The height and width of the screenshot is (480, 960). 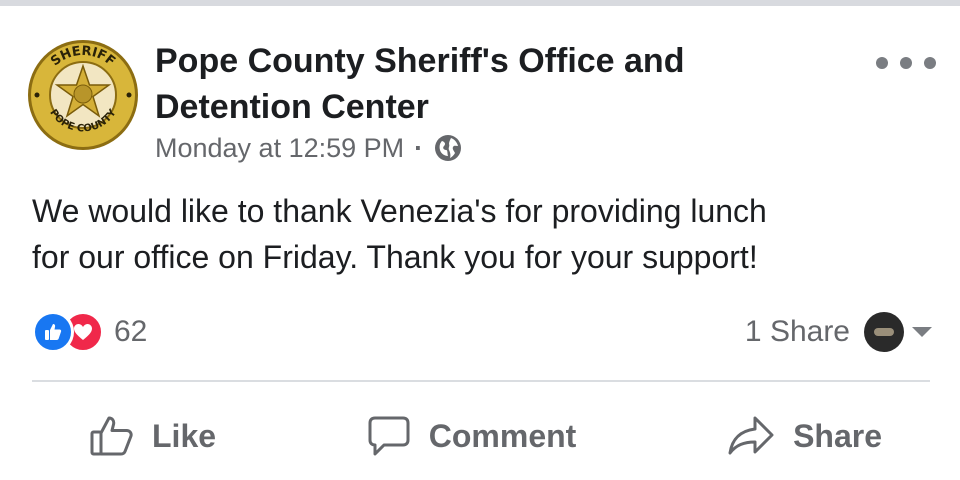 What do you see at coordinates (751, 435) in the screenshot?
I see `share-arrow-icon` at bounding box center [751, 435].